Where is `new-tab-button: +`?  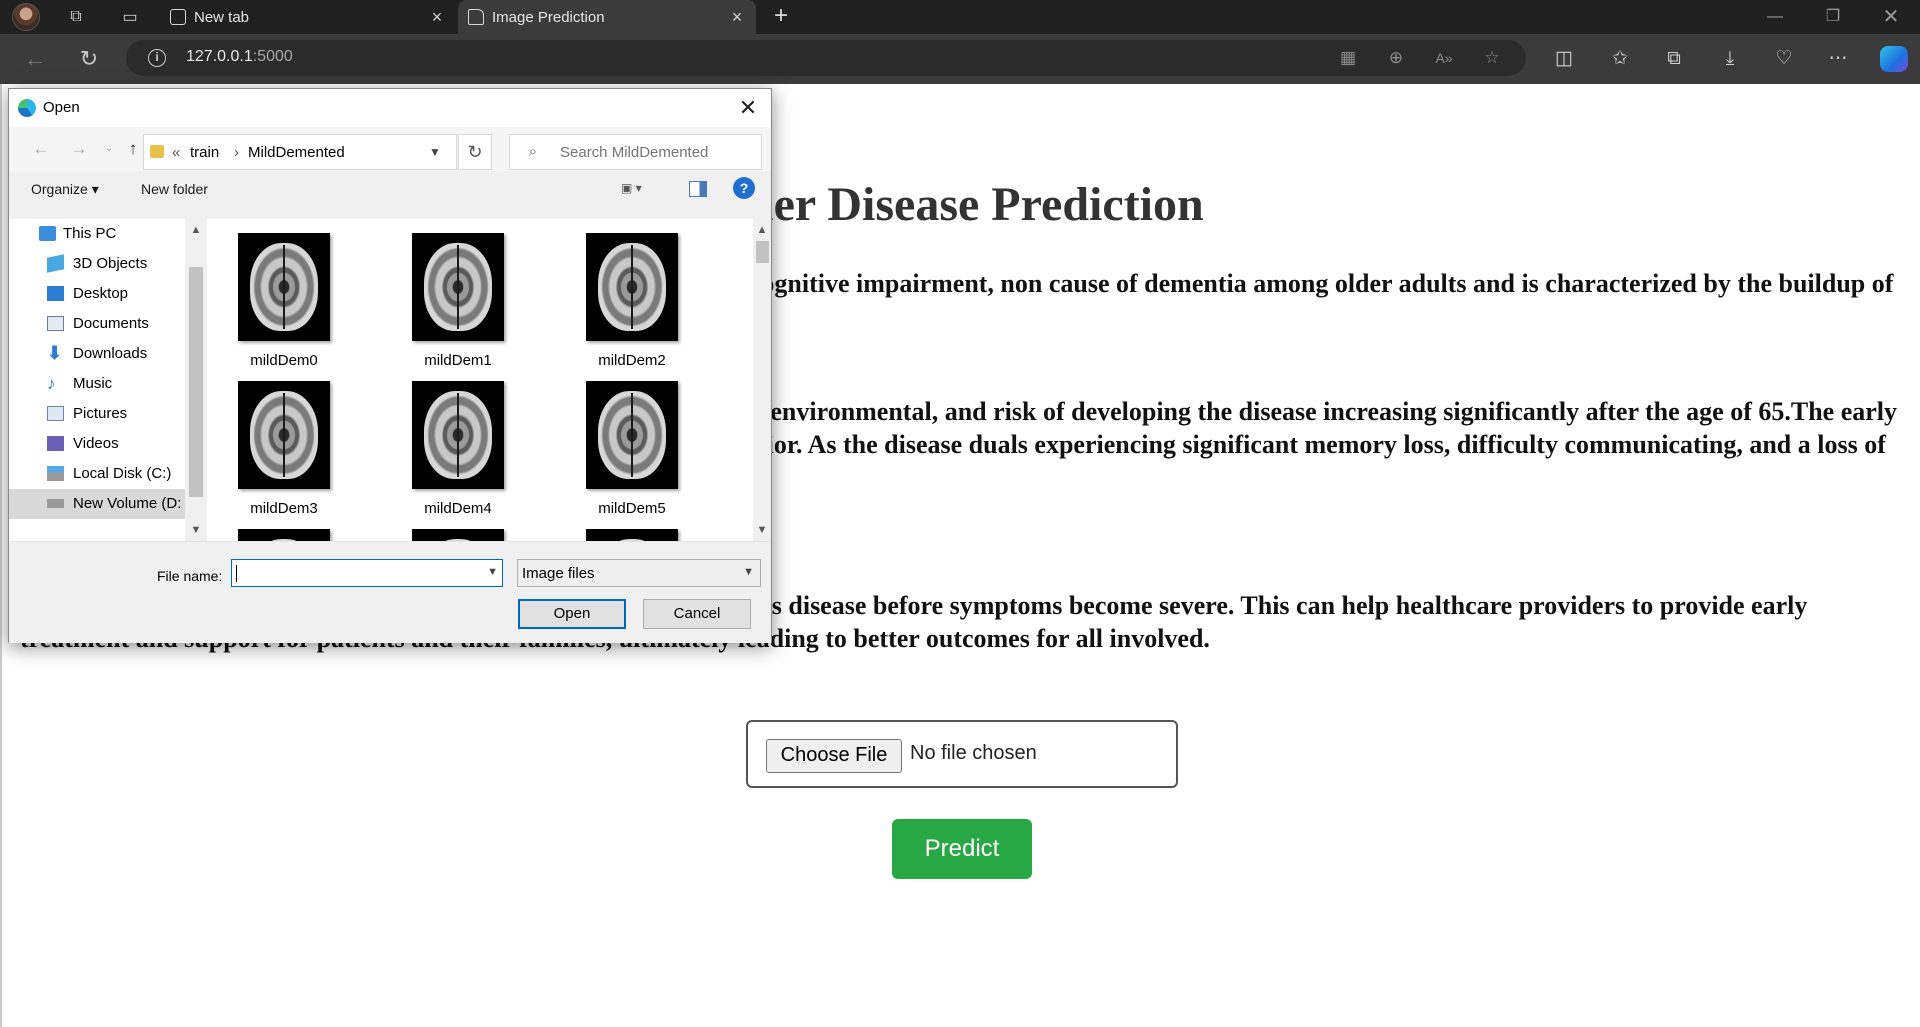 new-tab-button: + is located at coordinates (781, 17).